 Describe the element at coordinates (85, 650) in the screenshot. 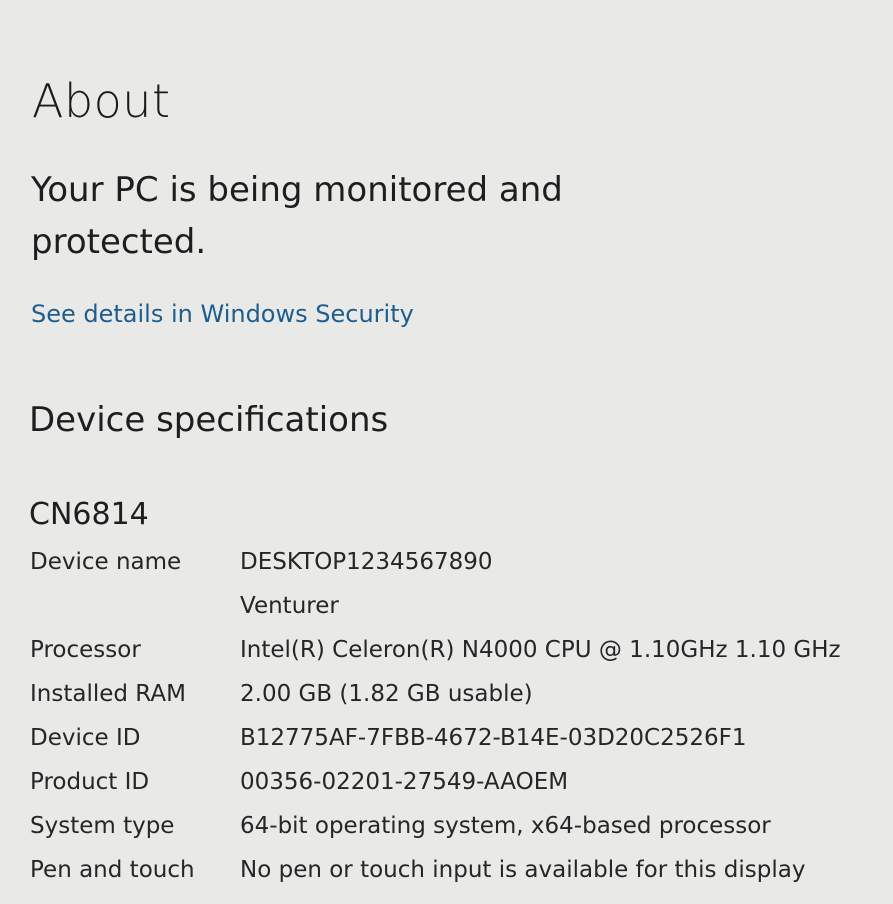

I see `spec-label: Processor` at that location.